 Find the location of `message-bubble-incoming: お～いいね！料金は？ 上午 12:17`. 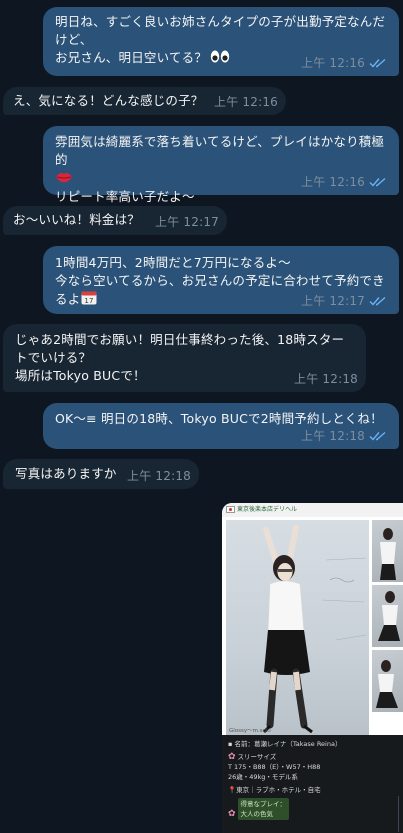

message-bubble-incoming: お～いいね！料金は？ 上午 12:17 is located at coordinates (115, 220).